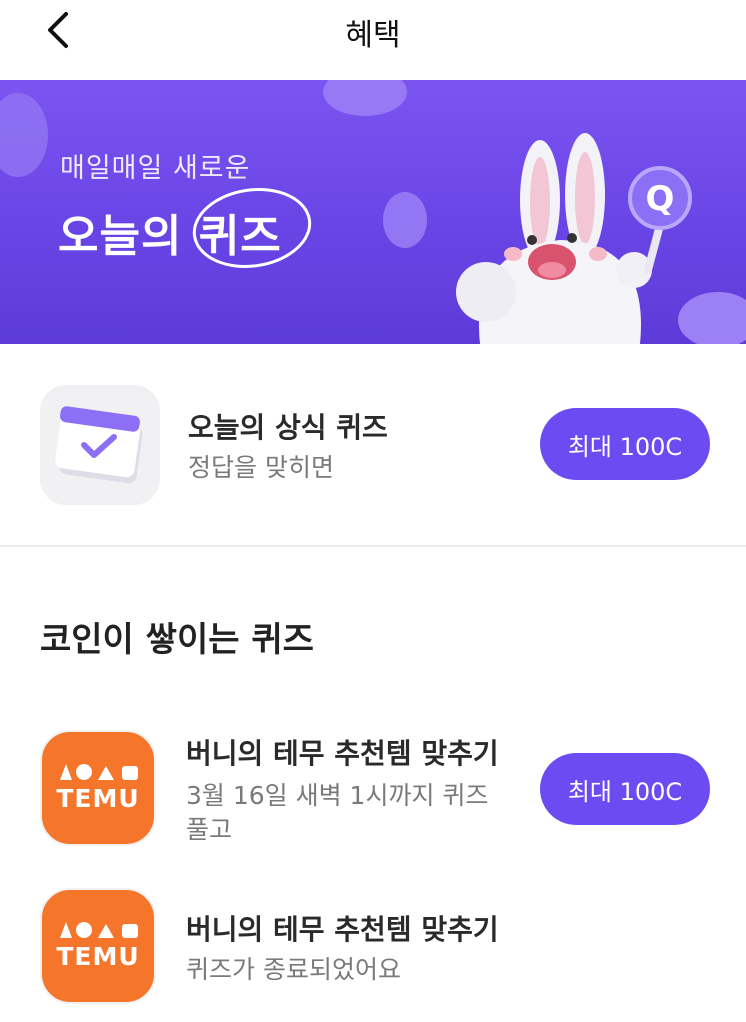 This screenshot has height=1022, width=746. Describe the element at coordinates (373, 546) in the screenshot. I see `section-divider` at that location.